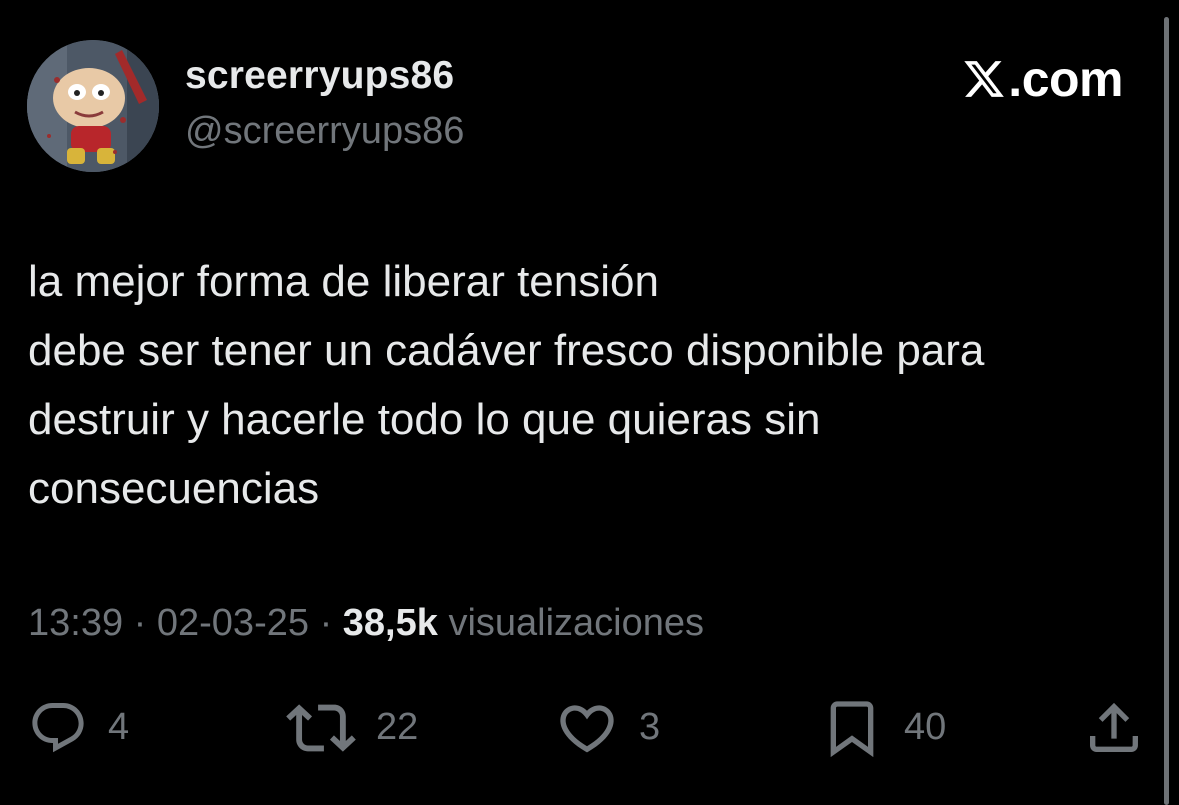 This screenshot has width=1179, height=805. I want to click on share-icon, so click(1114, 727).